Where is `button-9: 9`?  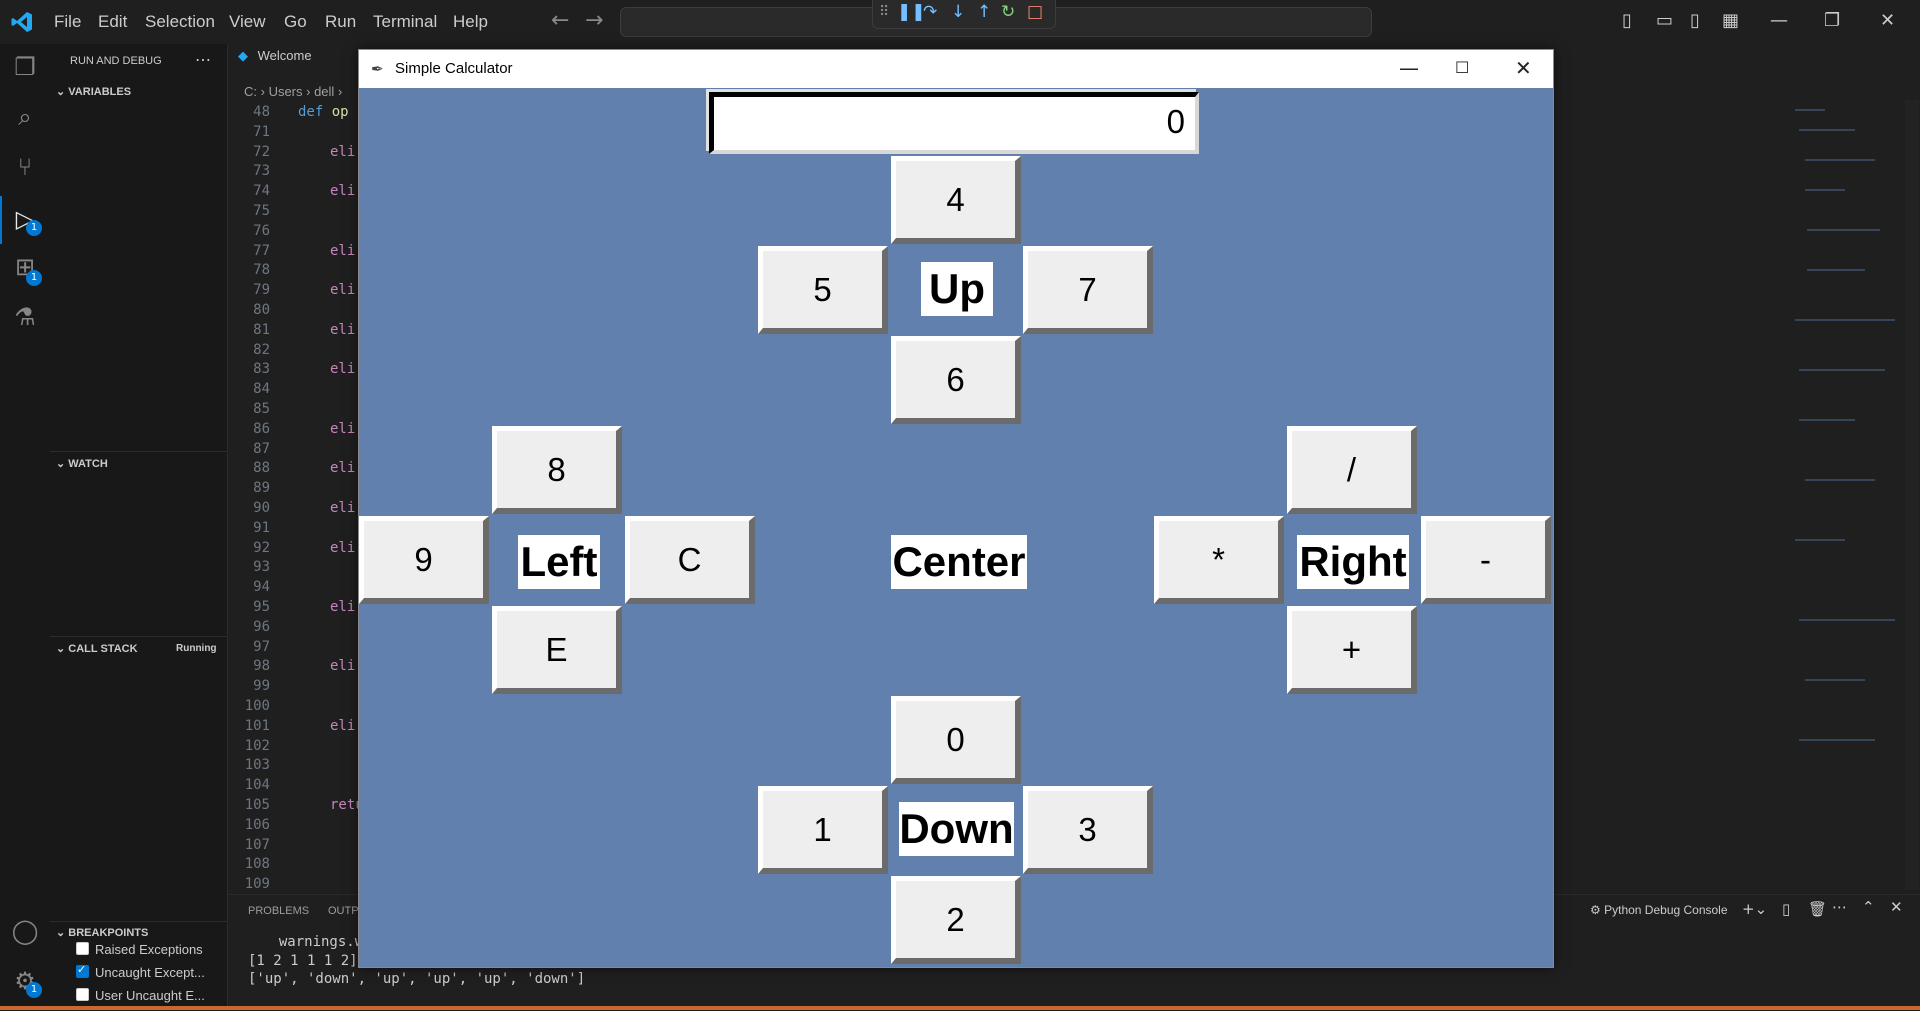 button-9: 9 is located at coordinates (424, 560).